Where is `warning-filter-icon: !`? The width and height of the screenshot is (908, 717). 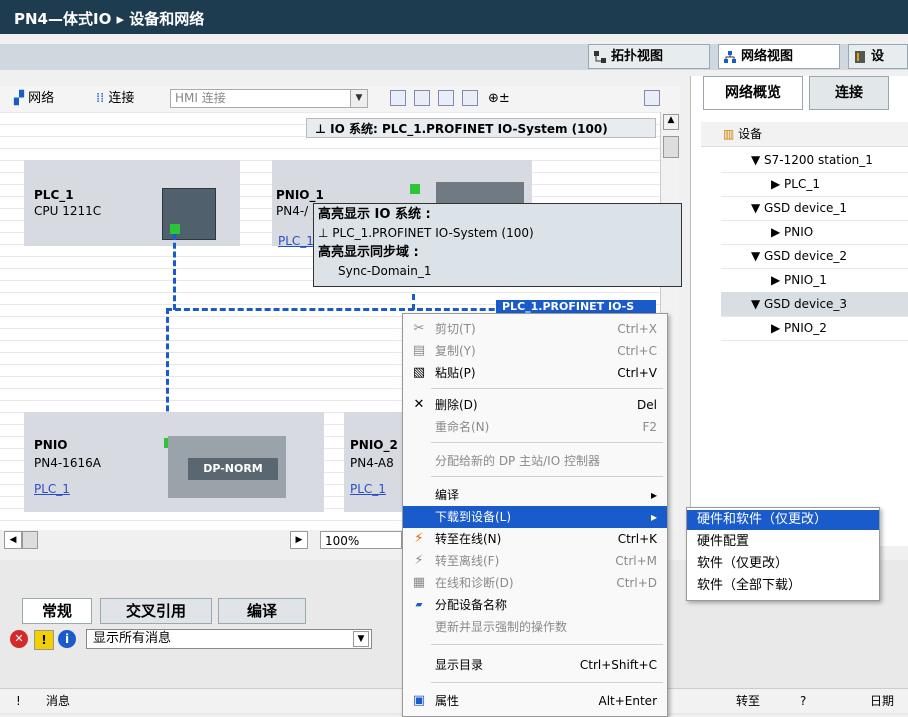 warning-filter-icon: ! is located at coordinates (44, 640).